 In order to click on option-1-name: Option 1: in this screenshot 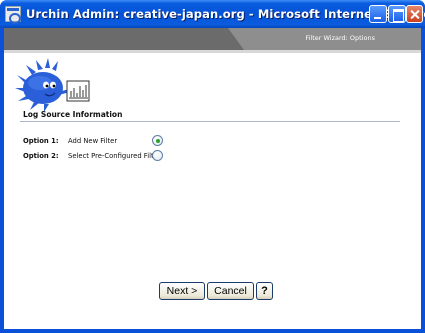, I will do `click(41, 141)`.